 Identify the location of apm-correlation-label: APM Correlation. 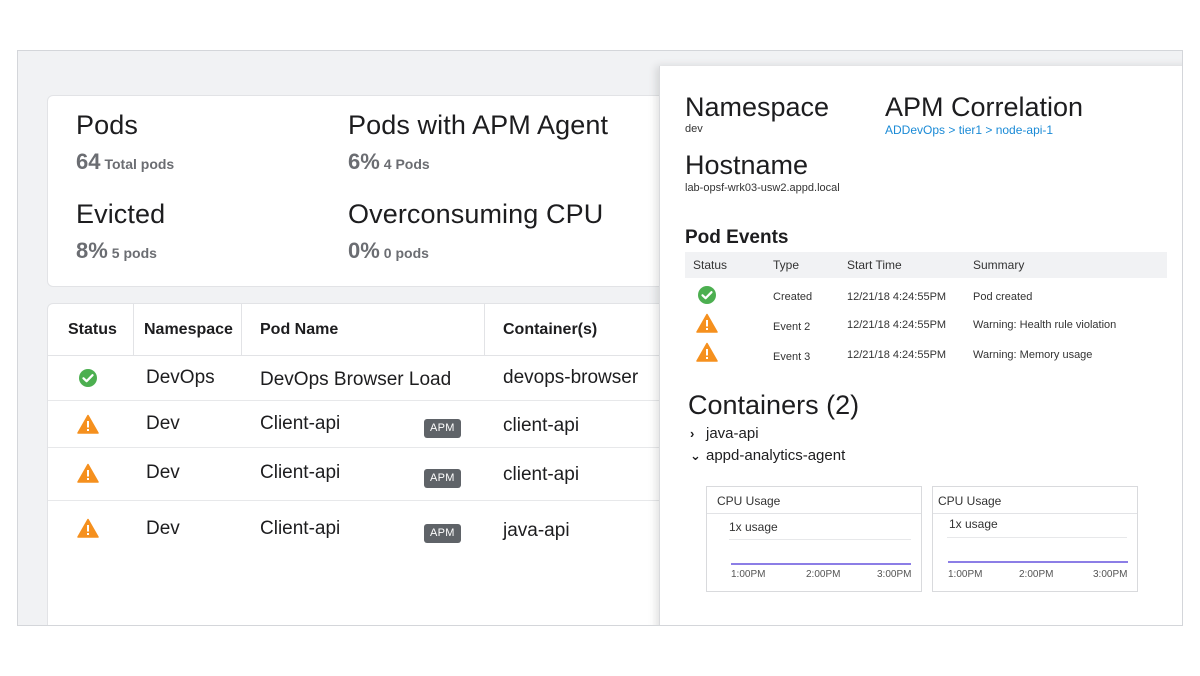
(984, 107).